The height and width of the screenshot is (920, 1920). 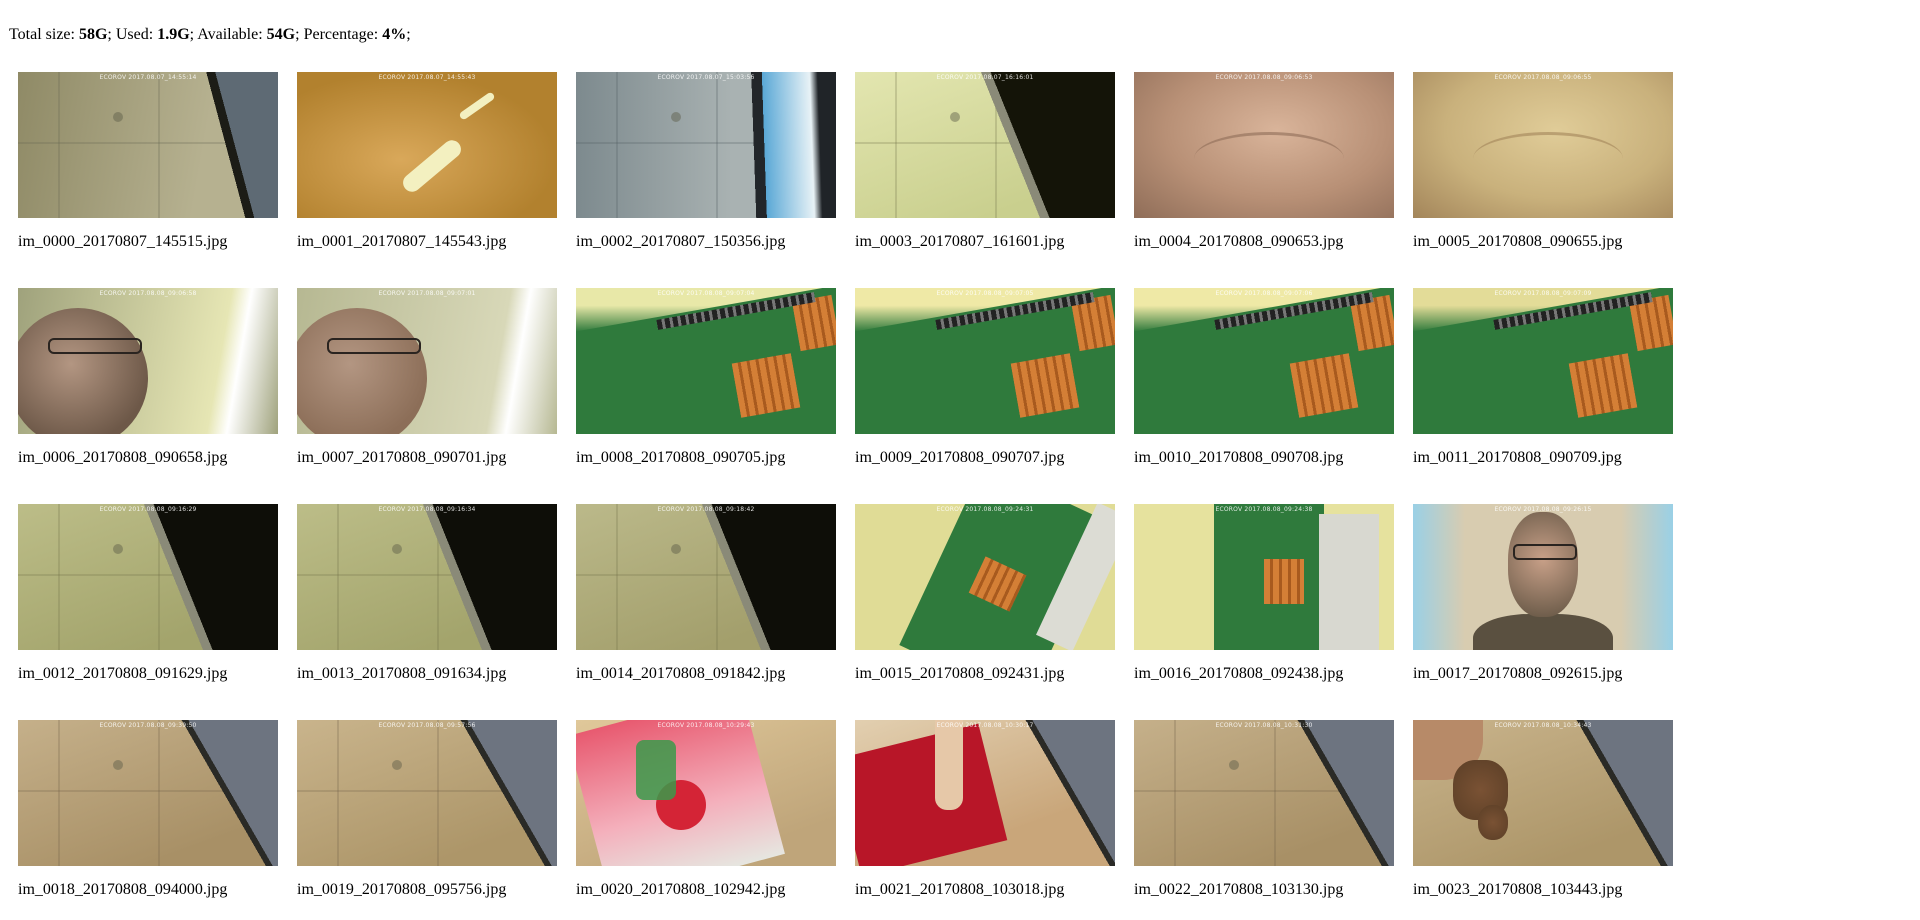 What do you see at coordinates (1238, 458) in the screenshot?
I see `photo-filename-label: im_0010_20170808_090708.jpg` at bounding box center [1238, 458].